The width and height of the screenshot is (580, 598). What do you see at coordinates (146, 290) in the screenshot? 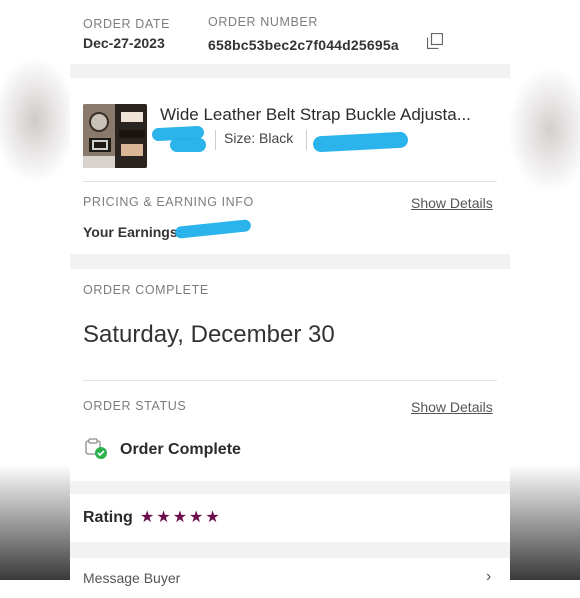
I see `order-complete-label: ORDER COMPLETE` at bounding box center [146, 290].